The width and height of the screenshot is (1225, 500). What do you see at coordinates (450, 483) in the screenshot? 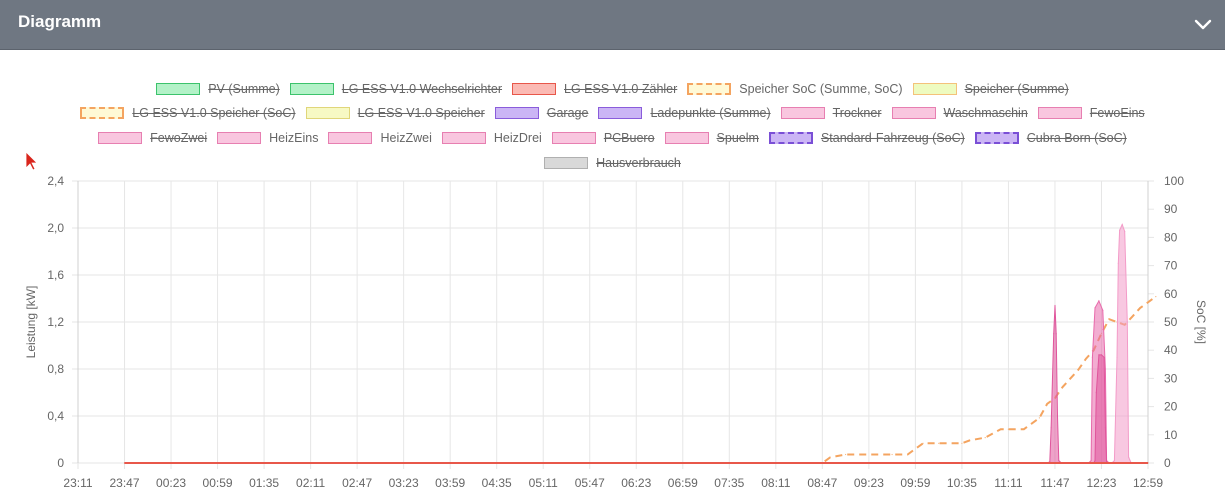
I see `x-tick-label: 03:59` at bounding box center [450, 483].